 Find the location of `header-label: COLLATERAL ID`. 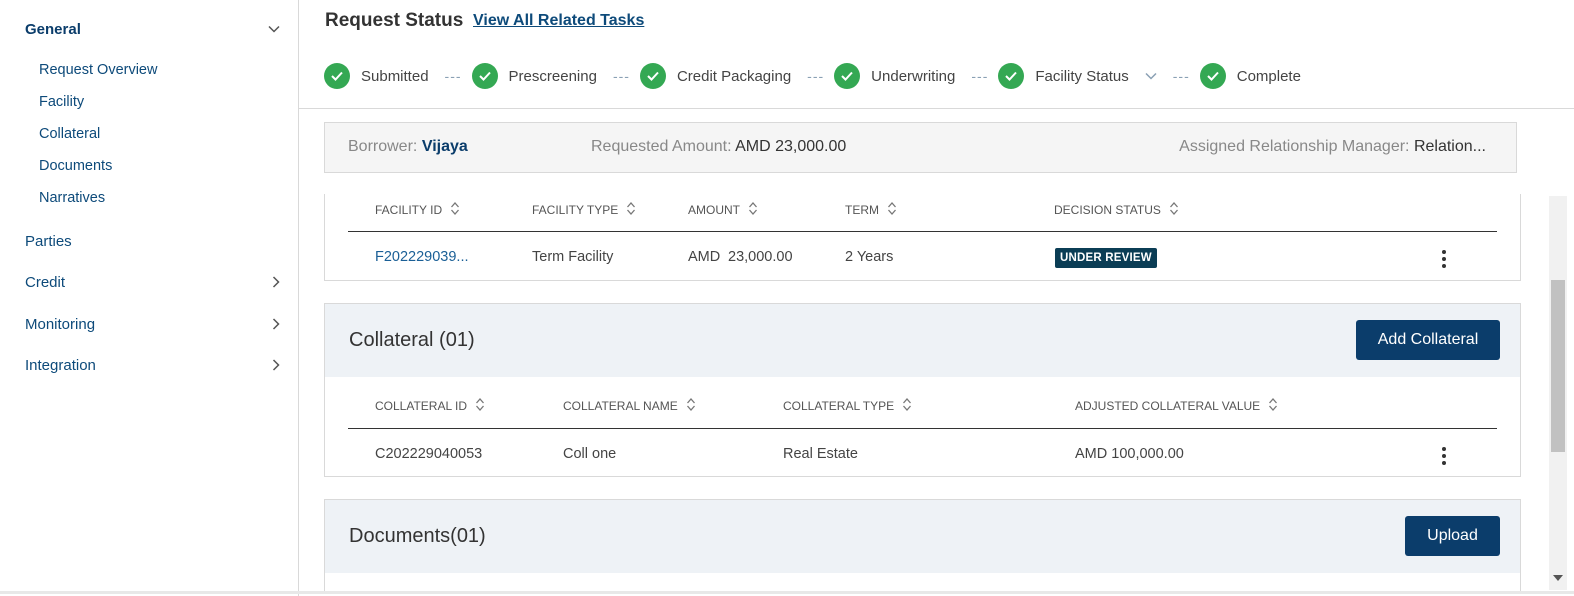

header-label: COLLATERAL ID is located at coordinates (421, 406).